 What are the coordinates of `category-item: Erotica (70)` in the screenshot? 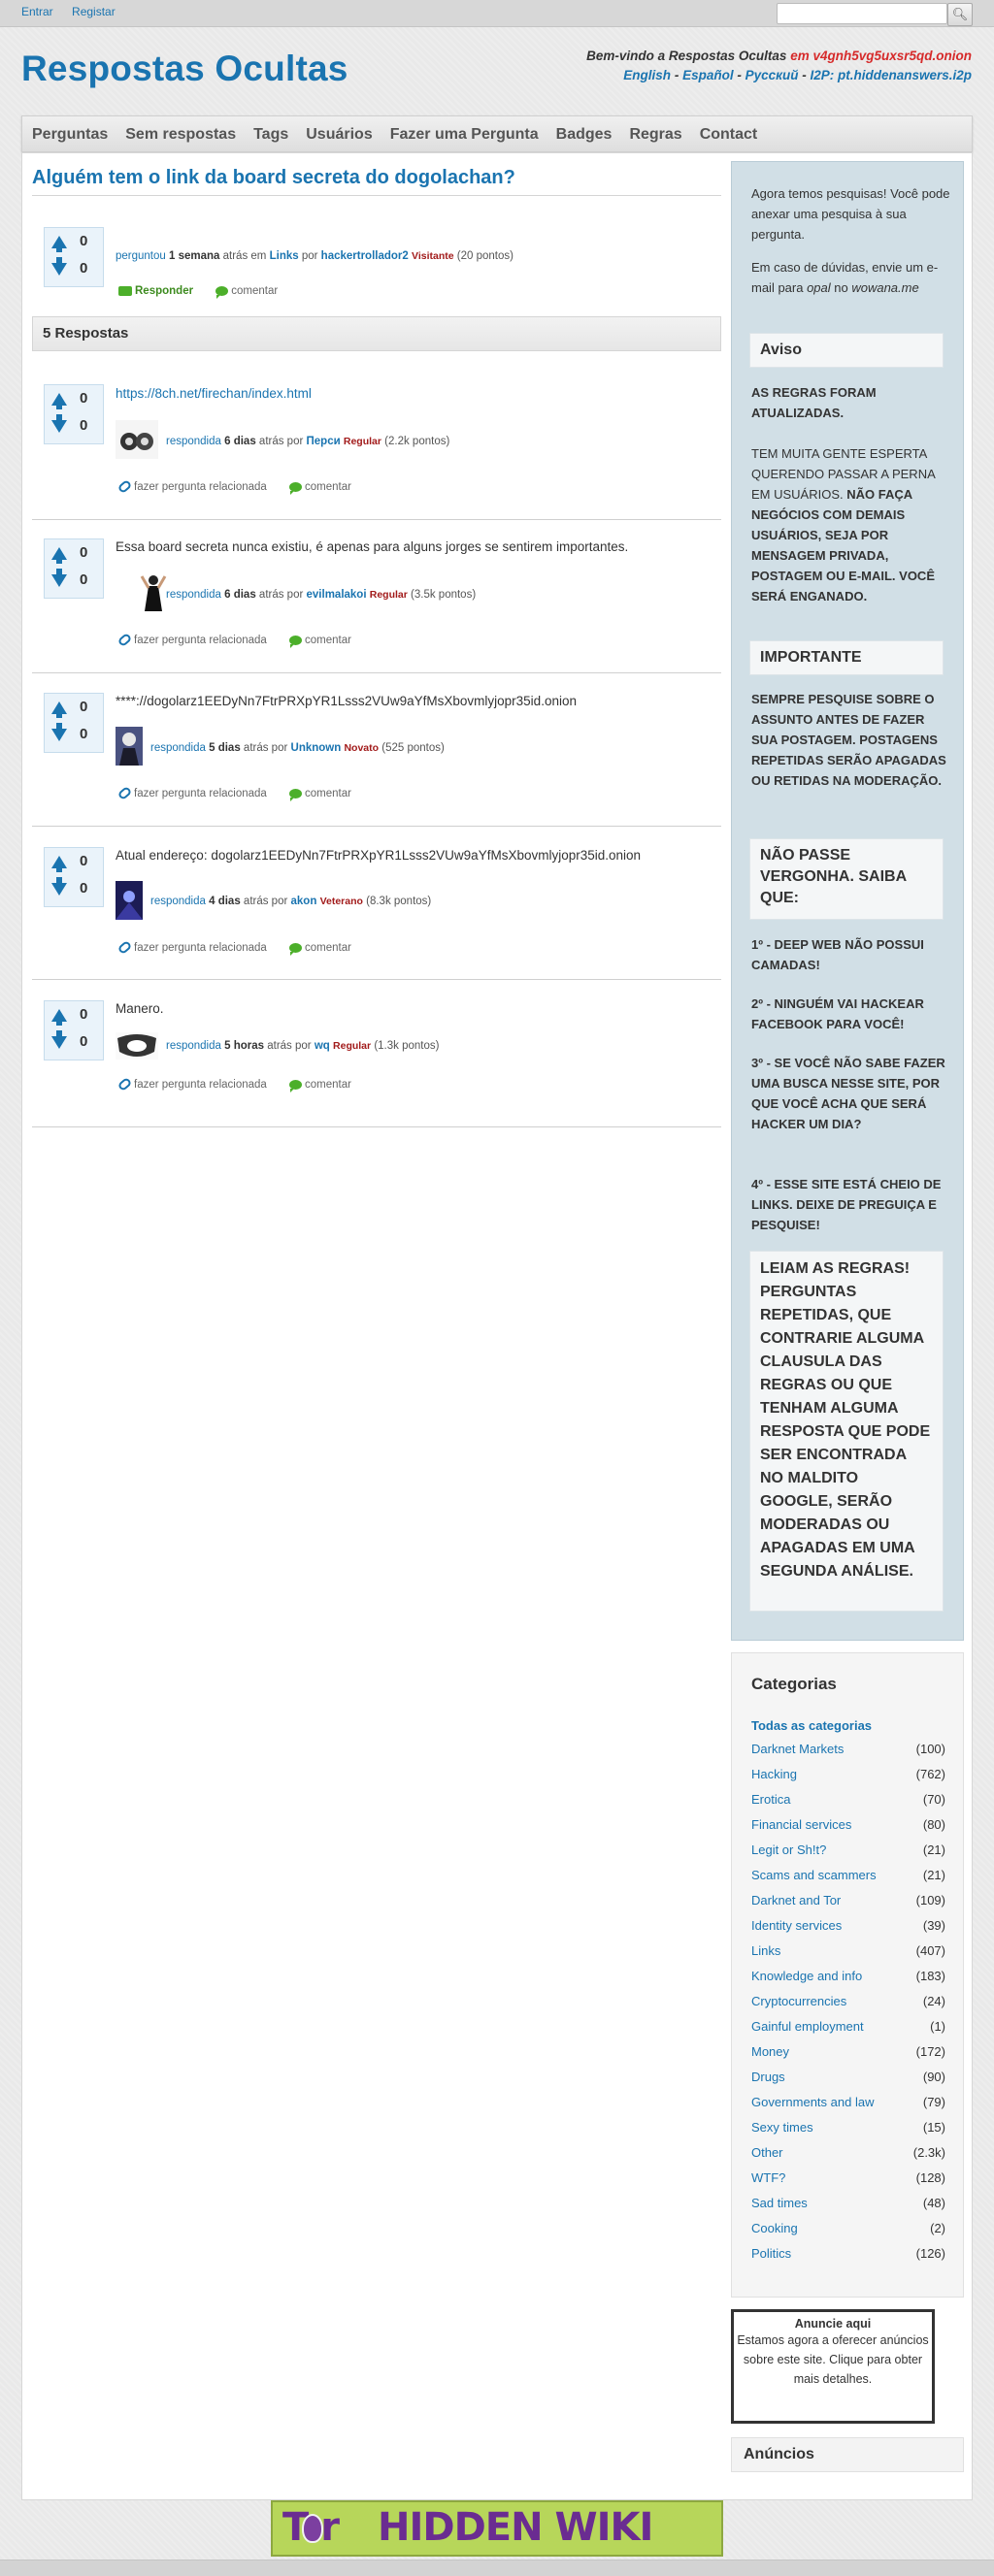 It's located at (848, 1802).